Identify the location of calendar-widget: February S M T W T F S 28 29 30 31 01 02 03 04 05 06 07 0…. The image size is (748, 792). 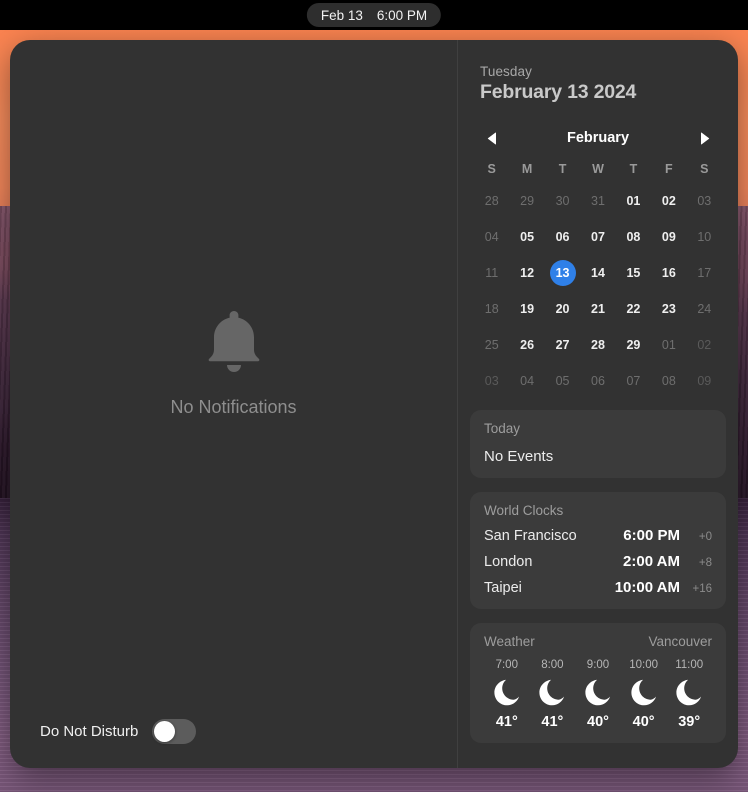
(598, 261).